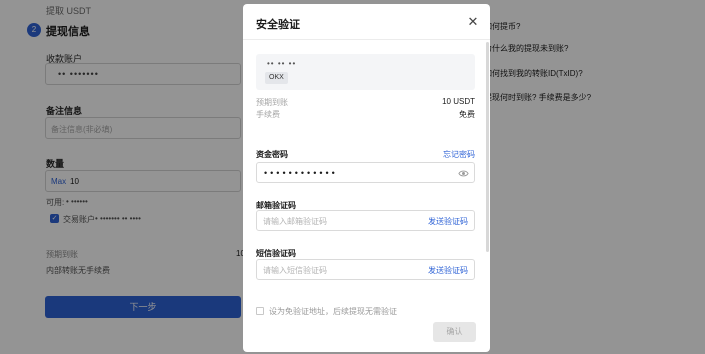  I want to click on withdraw-address-card: •• •• •• OKX, so click(365, 72).